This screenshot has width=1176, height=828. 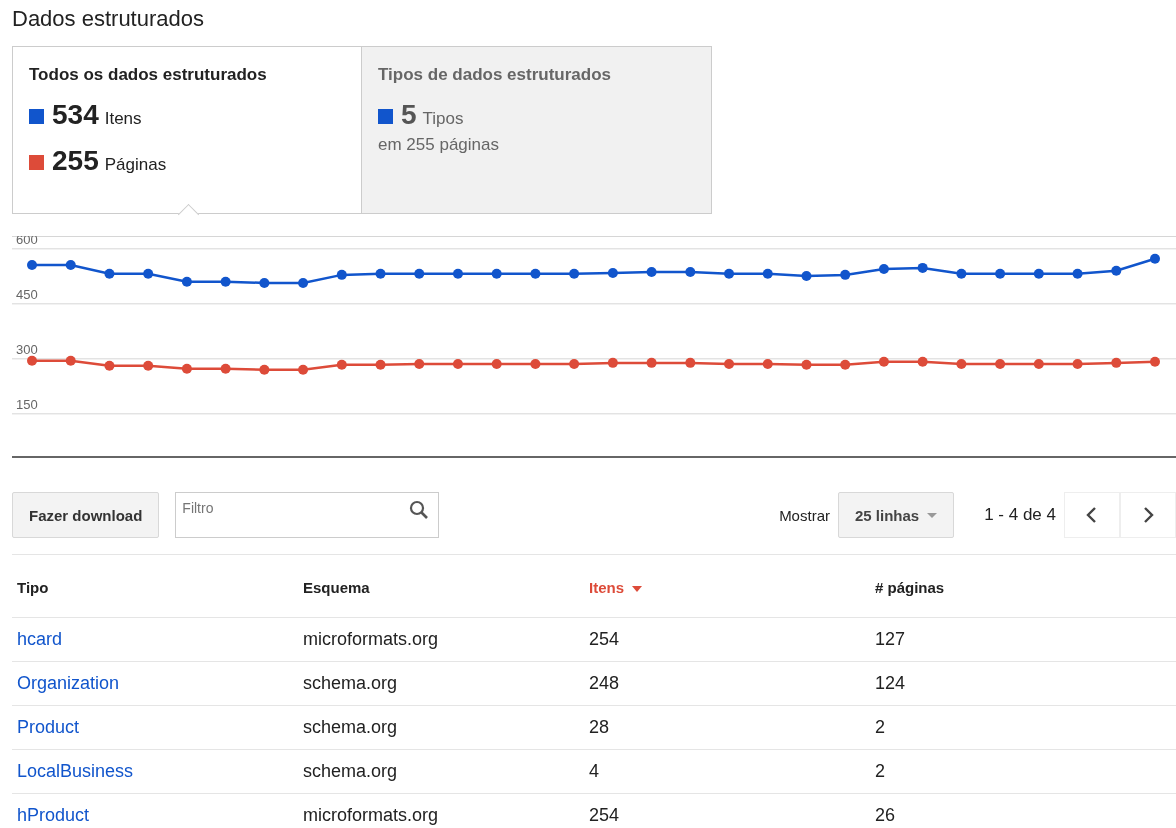 What do you see at coordinates (890, 639) in the screenshot?
I see `table-cell: 127` at bounding box center [890, 639].